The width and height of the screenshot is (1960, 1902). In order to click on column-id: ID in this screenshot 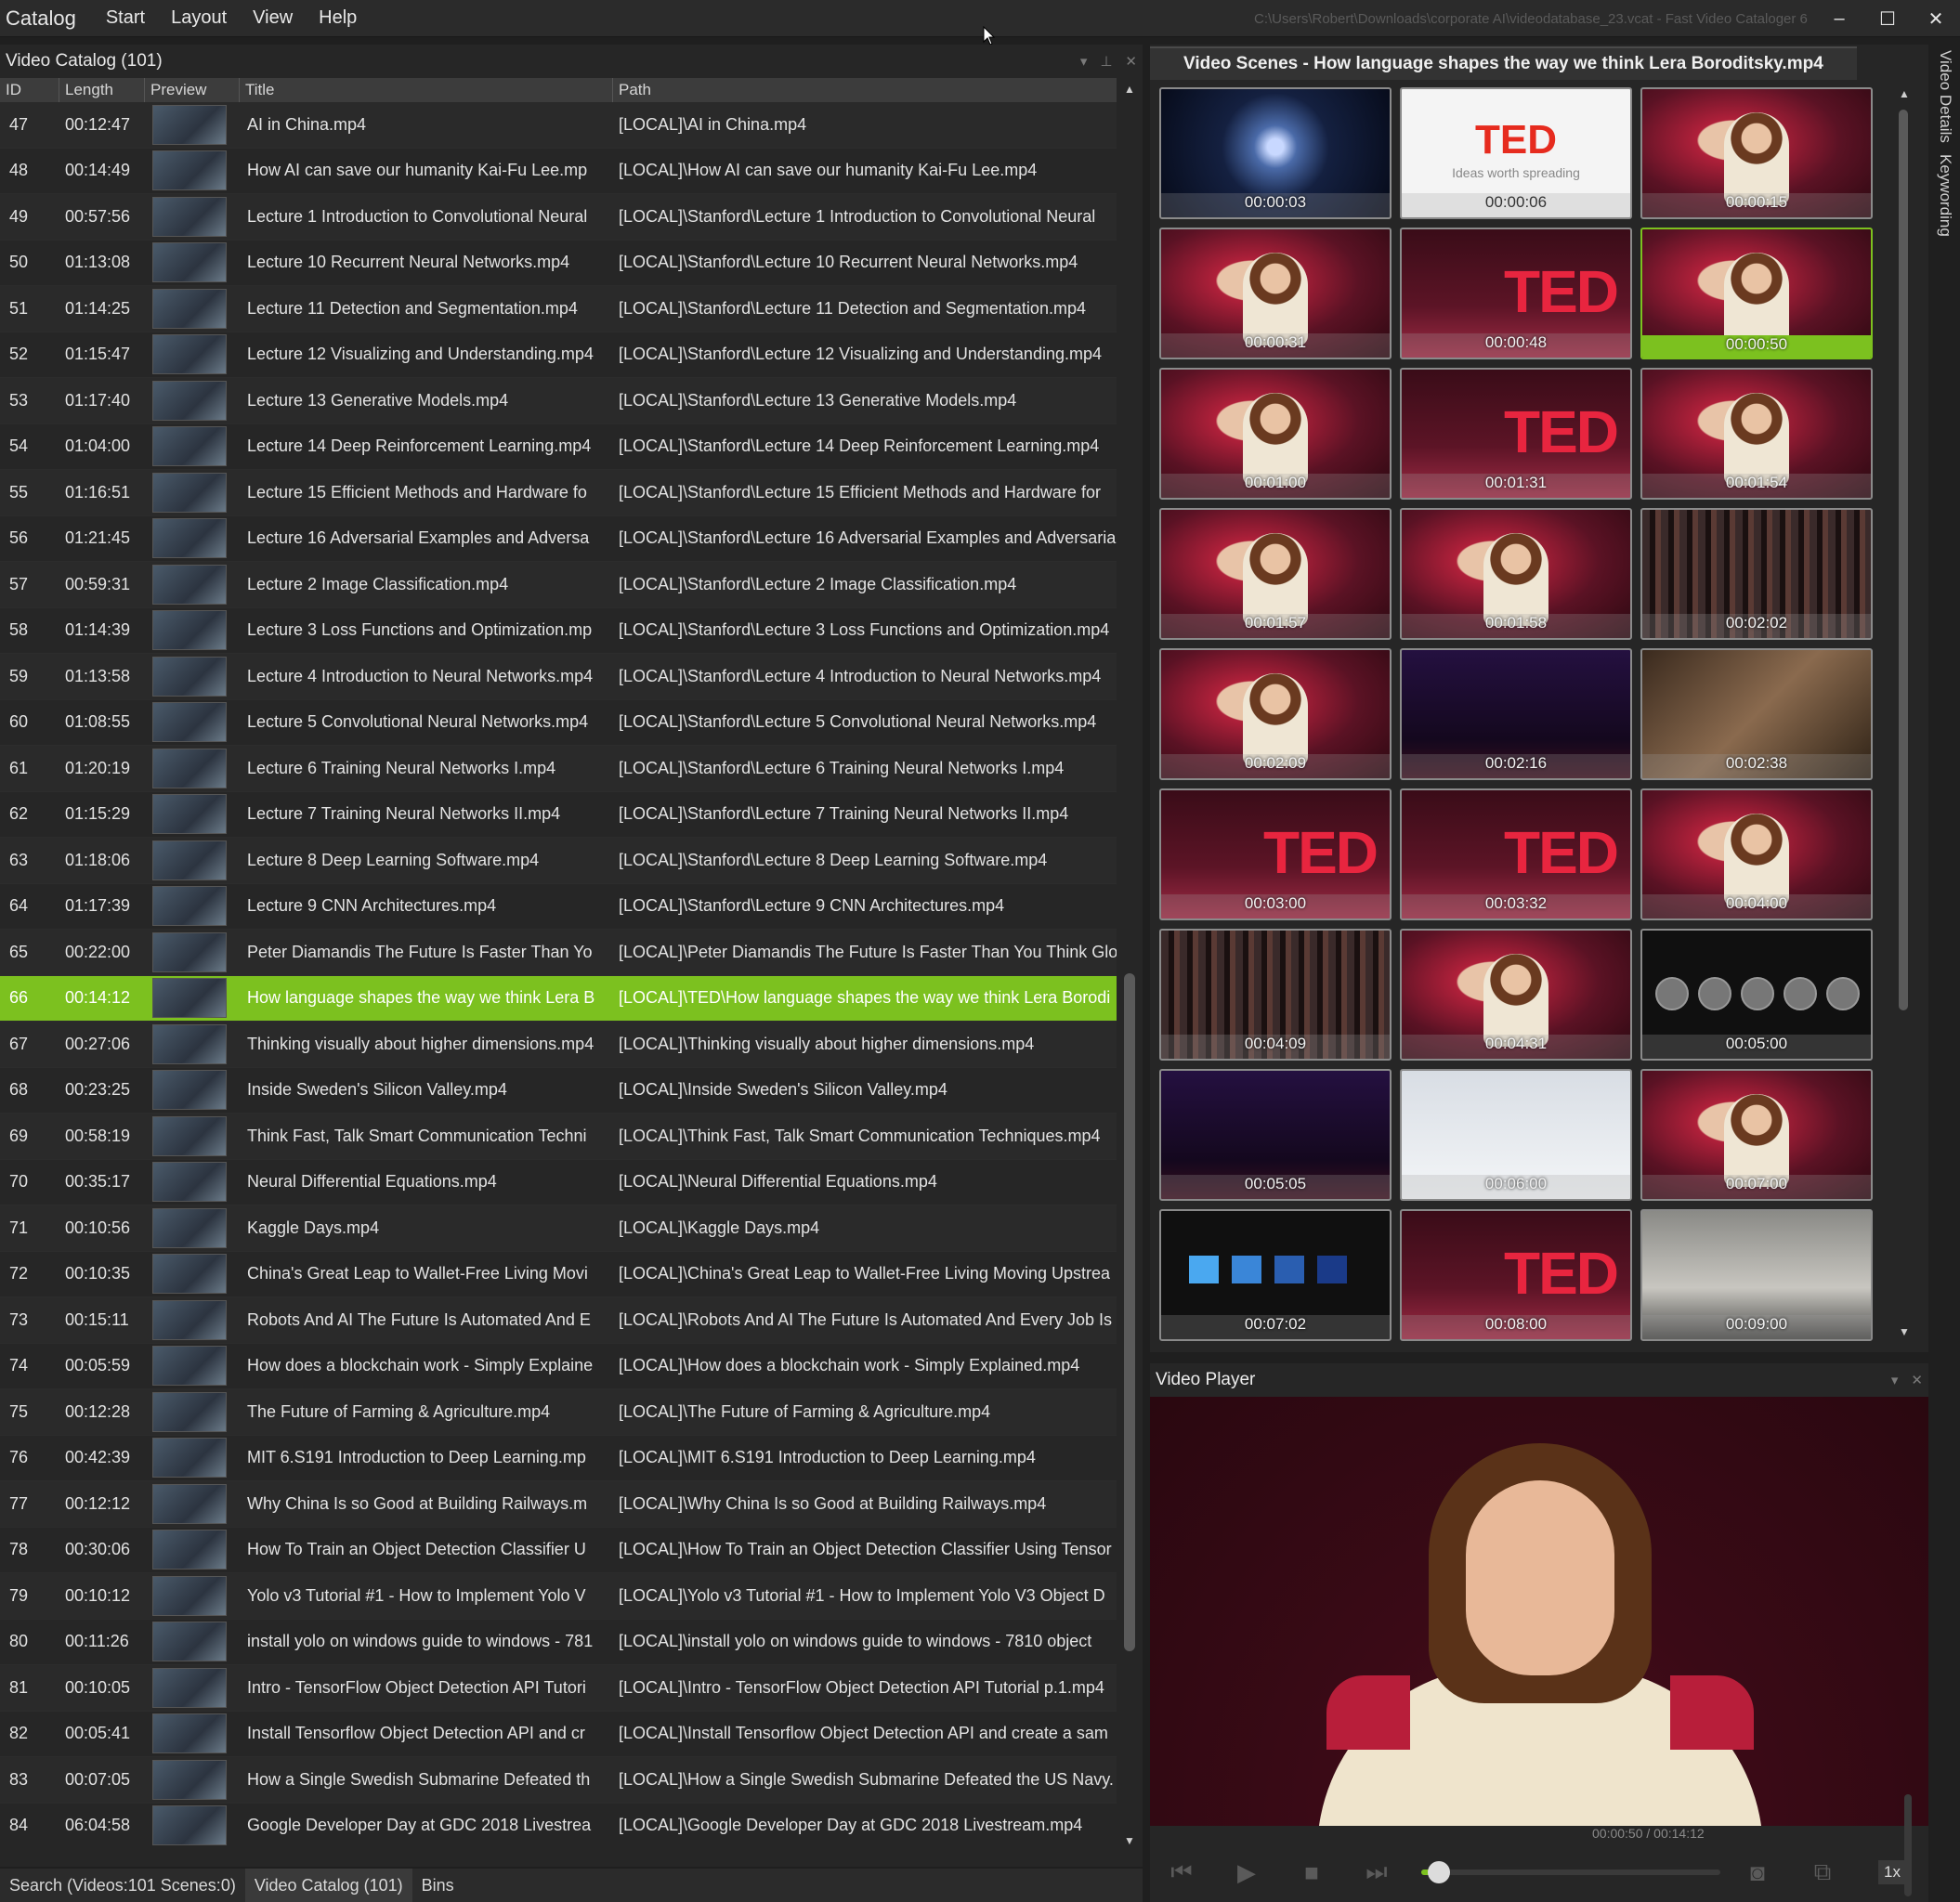, I will do `click(29, 90)`.